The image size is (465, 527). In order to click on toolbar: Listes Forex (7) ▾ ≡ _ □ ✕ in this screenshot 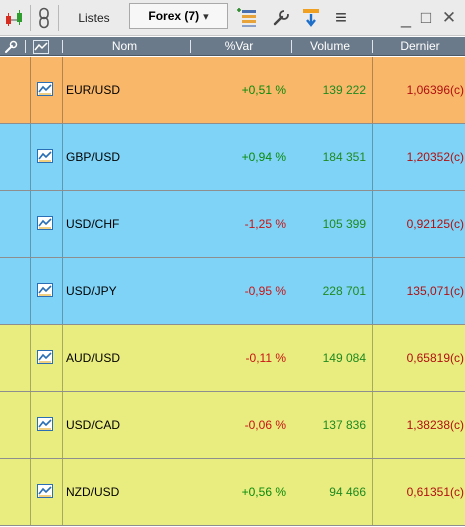, I will do `click(232, 18)`.